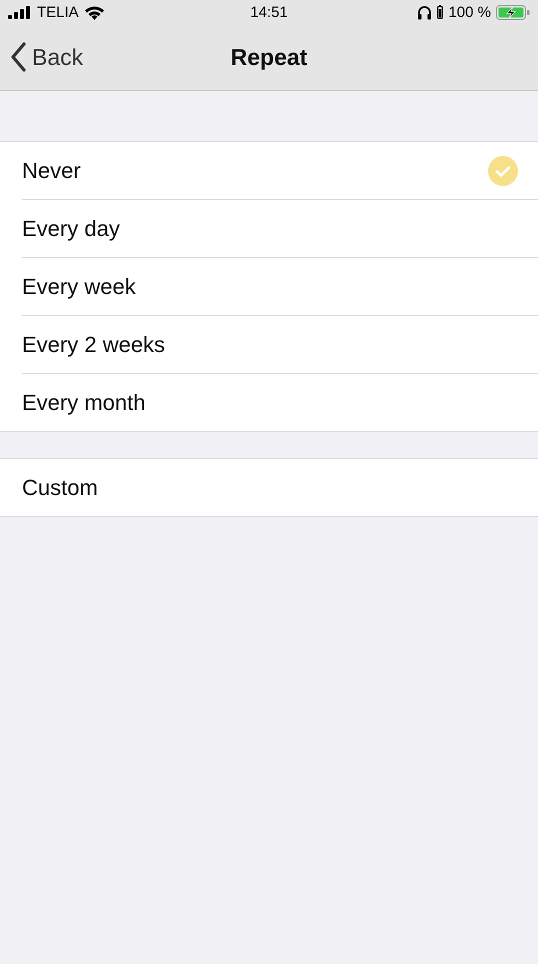  I want to click on repeat-option: Every month, so click(280, 402).